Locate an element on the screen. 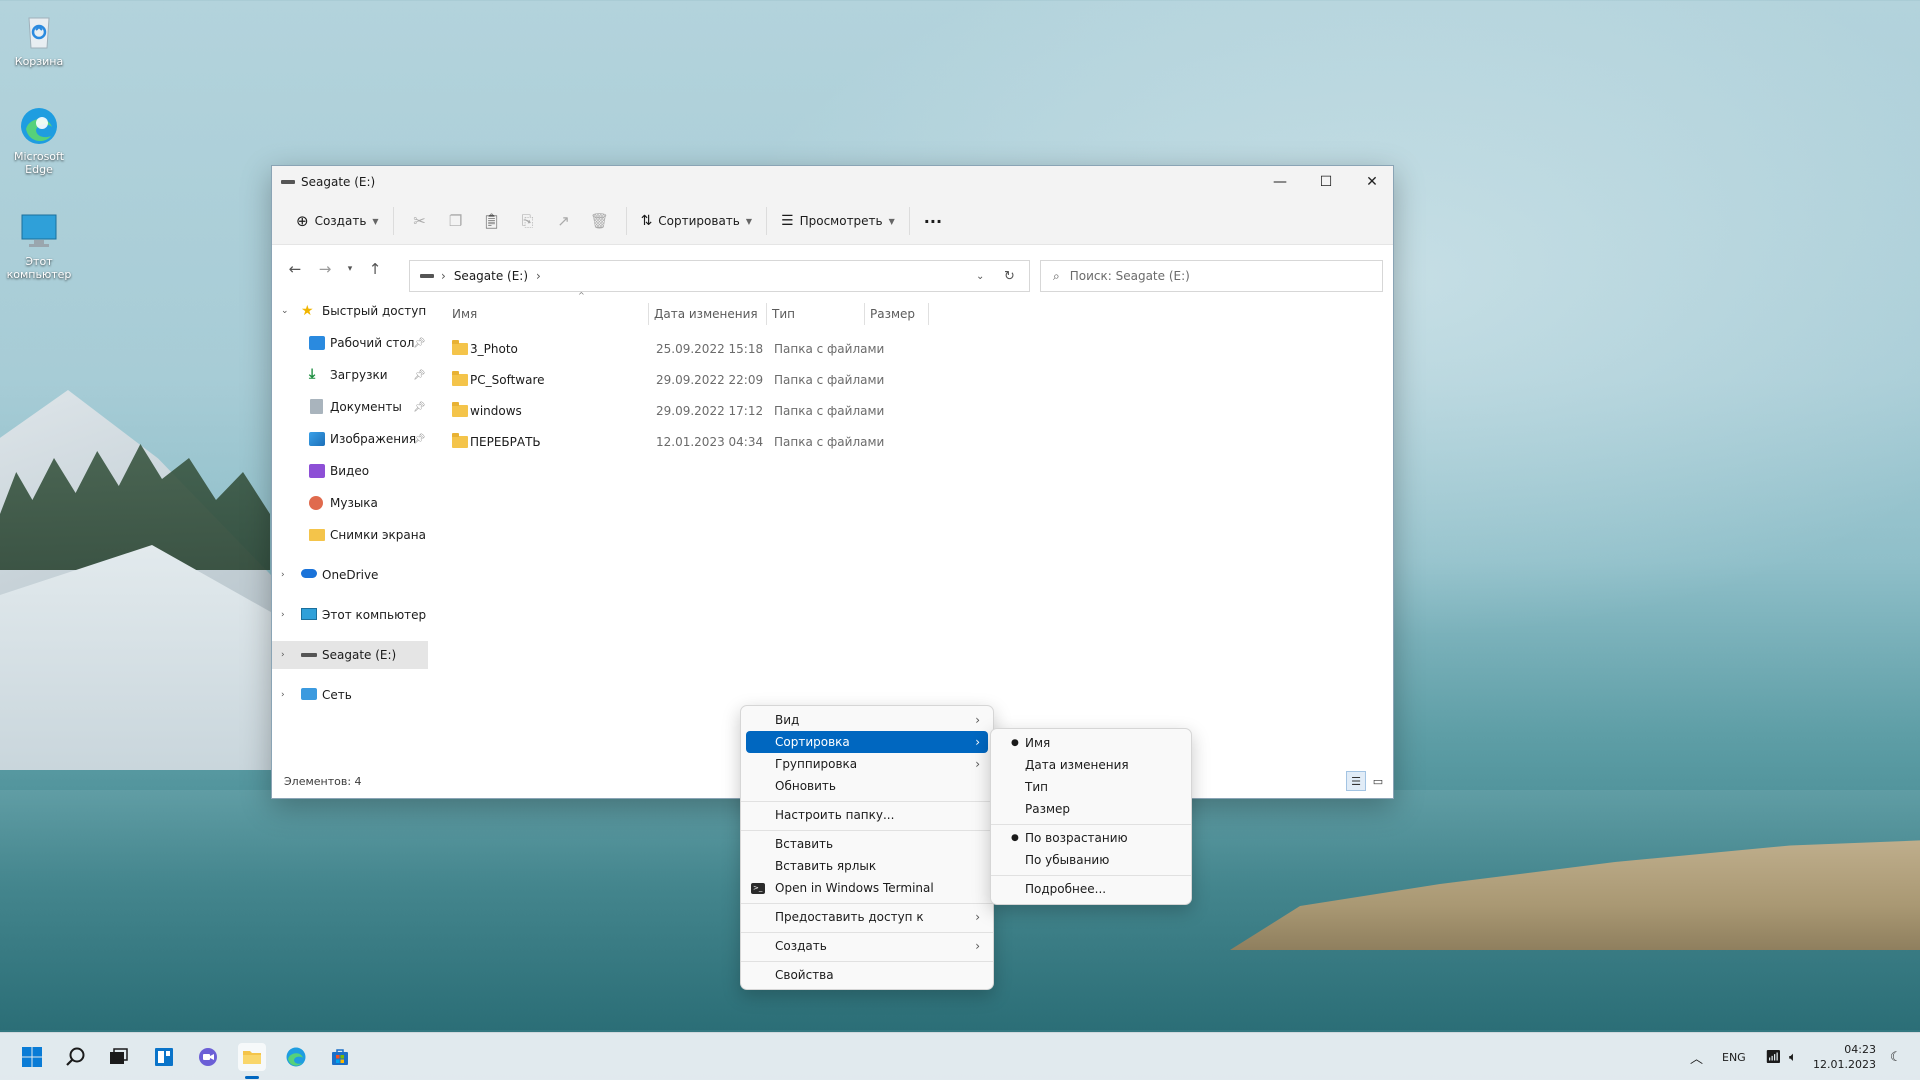 Image resolution: width=1920 pixels, height=1080 pixels. nav-item-screenshots: Снимки экрана is located at coordinates (350, 535).